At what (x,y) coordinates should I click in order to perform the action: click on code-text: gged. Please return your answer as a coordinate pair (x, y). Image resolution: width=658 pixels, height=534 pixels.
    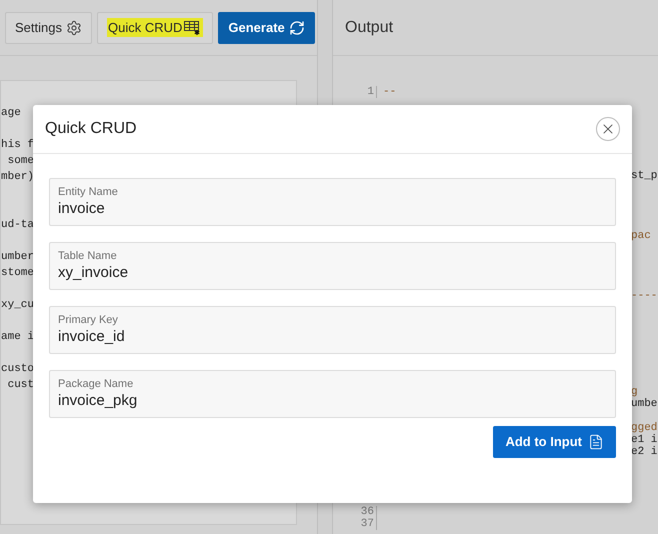
    Looking at the image, I should click on (644, 428).